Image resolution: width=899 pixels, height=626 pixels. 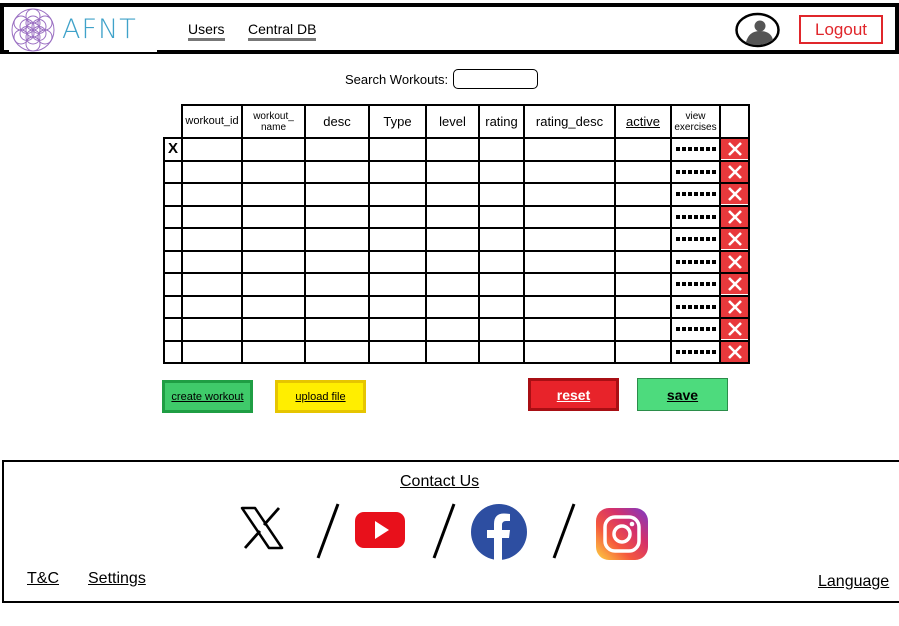 What do you see at coordinates (499, 532) in the screenshot?
I see `facebook-icon` at bounding box center [499, 532].